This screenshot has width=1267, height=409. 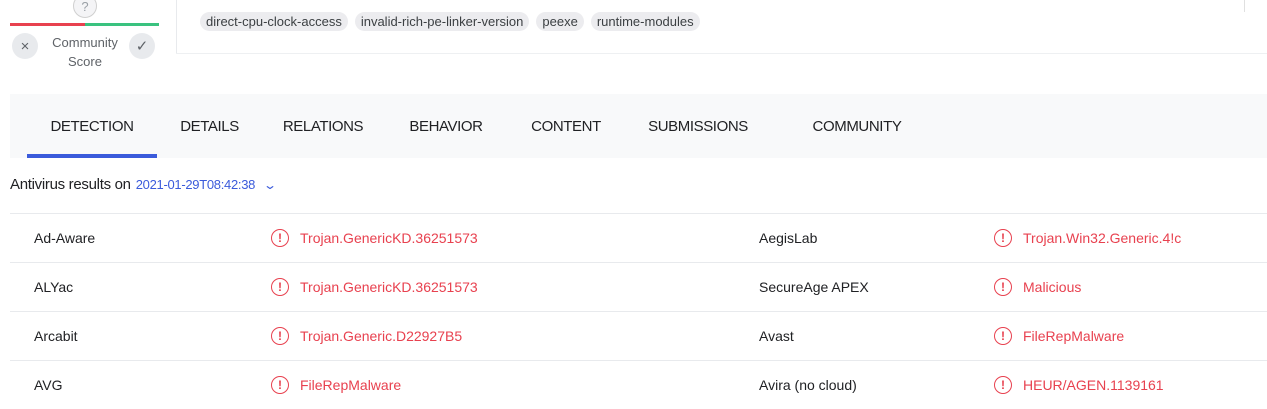 I want to click on tab-behavior: BEHAVIOR, so click(x=446, y=126).